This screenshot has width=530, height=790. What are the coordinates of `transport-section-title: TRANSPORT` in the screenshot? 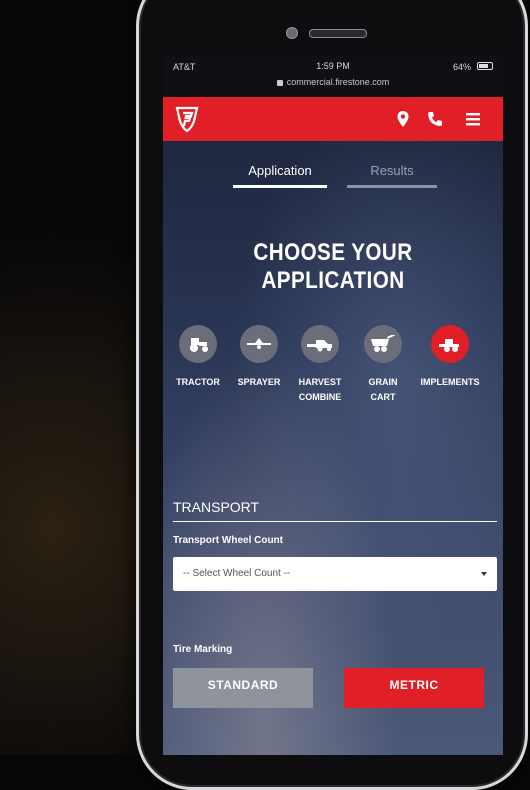 It's located at (216, 507).